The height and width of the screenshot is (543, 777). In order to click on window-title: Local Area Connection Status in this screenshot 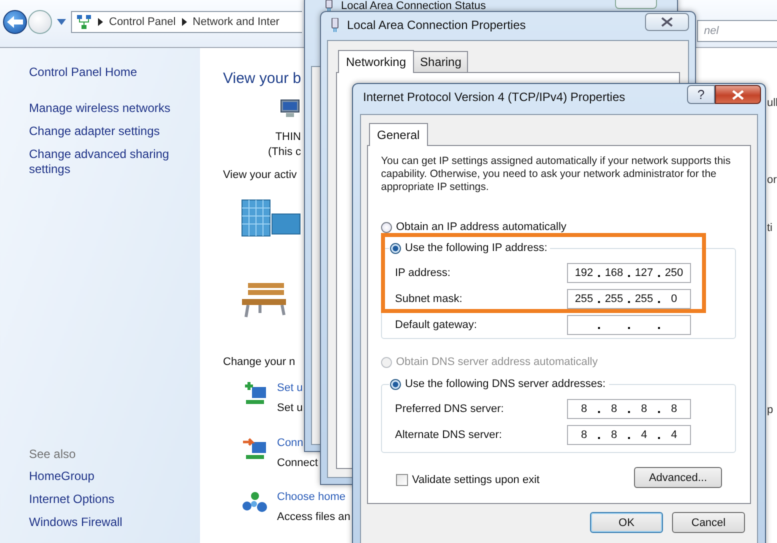, I will do `click(413, 6)`.